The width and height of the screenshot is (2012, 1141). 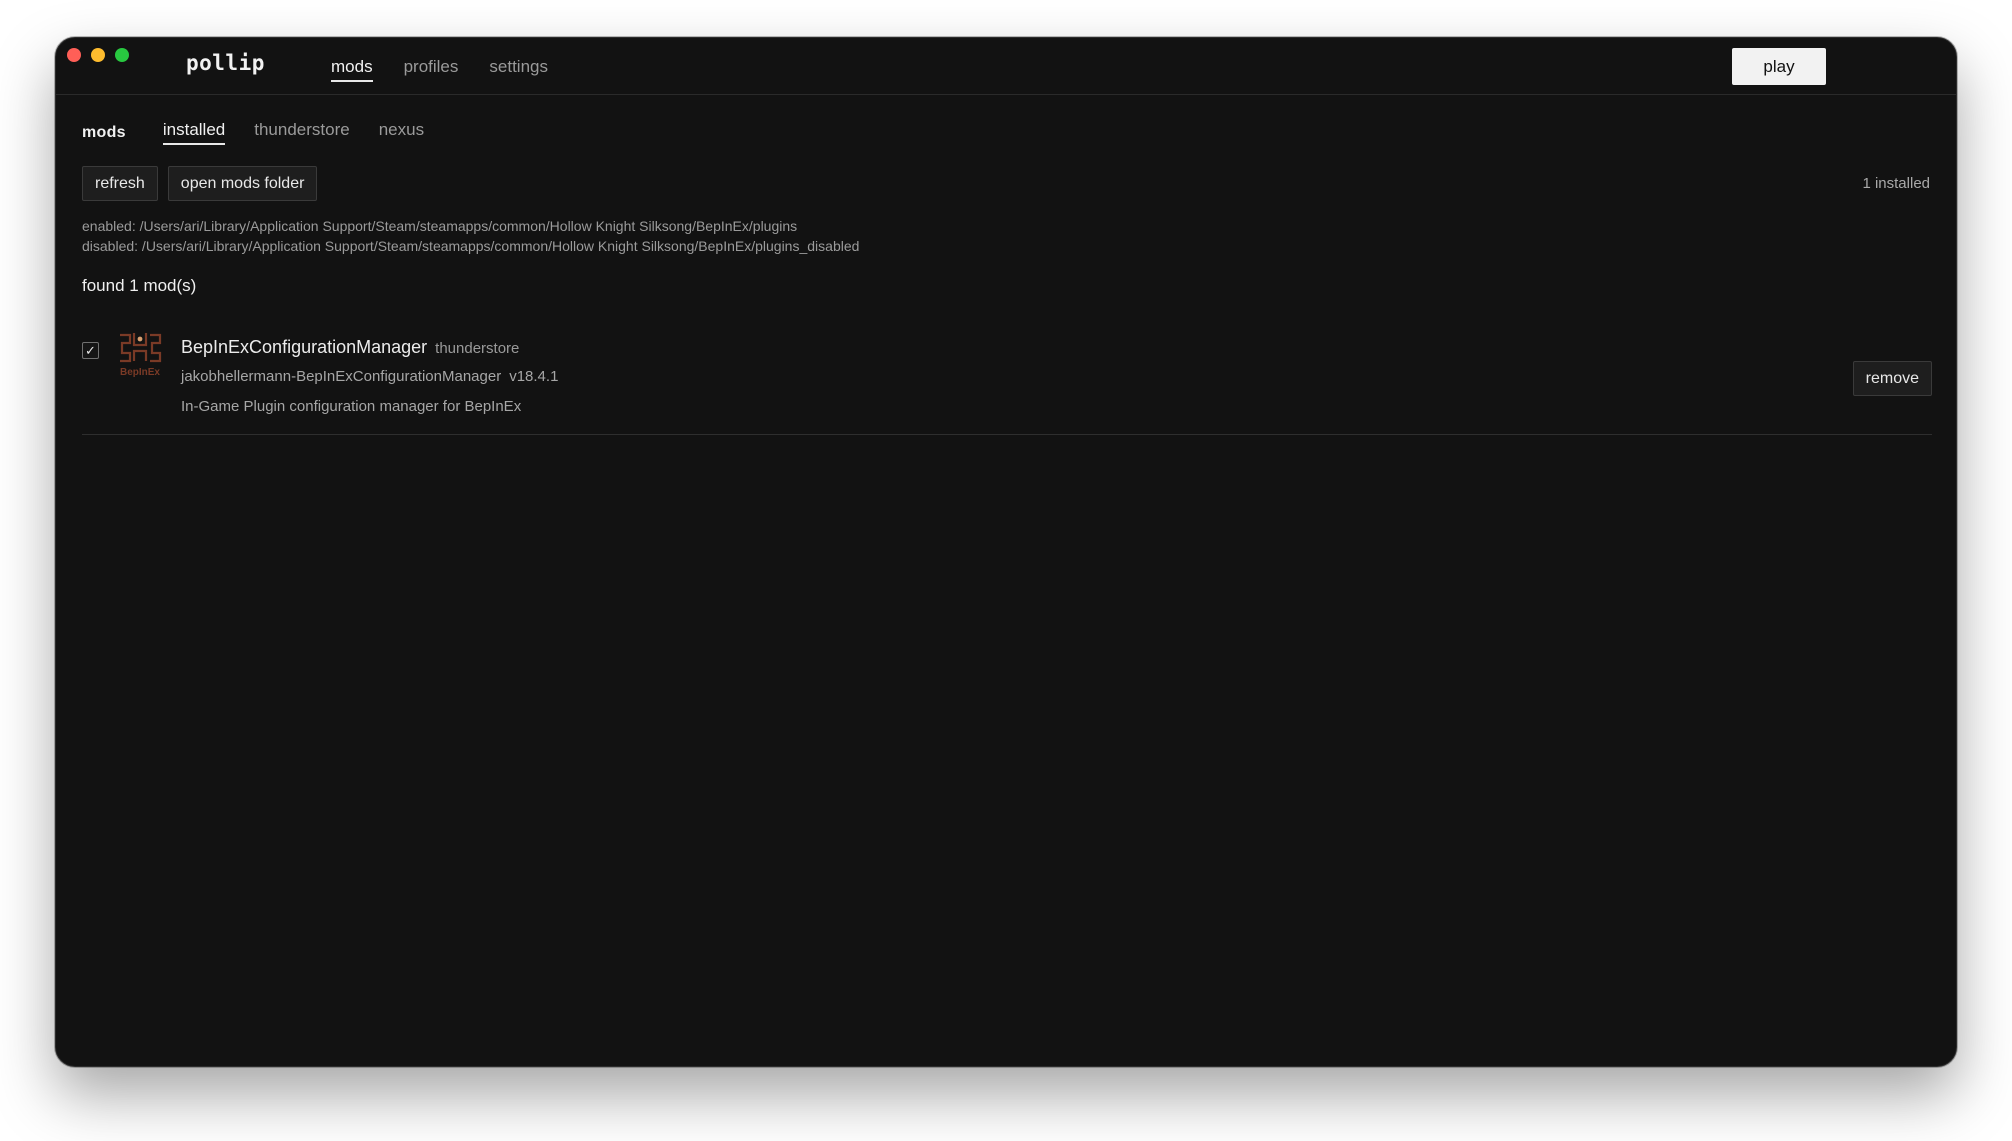 What do you see at coordinates (225, 63) in the screenshot?
I see `app-brand: pollip` at bounding box center [225, 63].